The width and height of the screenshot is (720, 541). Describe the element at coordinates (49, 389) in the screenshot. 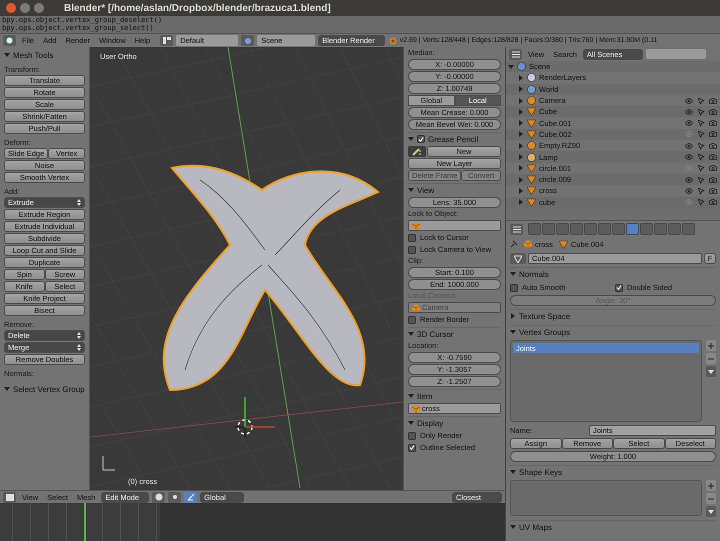

I see `panel-title: Select Vertex Group` at that location.